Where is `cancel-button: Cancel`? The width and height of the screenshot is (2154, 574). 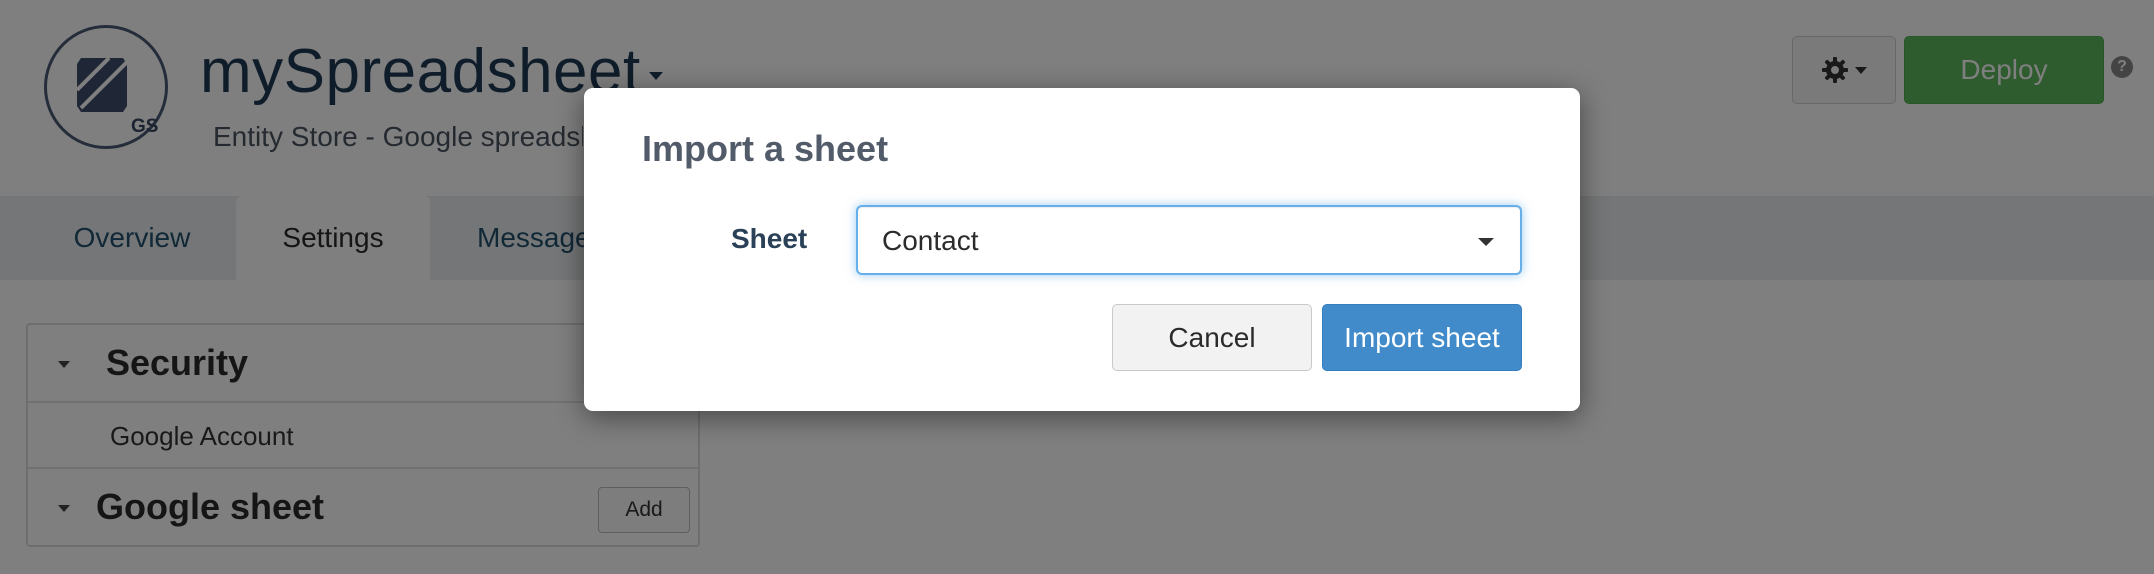 cancel-button: Cancel is located at coordinates (1212, 337).